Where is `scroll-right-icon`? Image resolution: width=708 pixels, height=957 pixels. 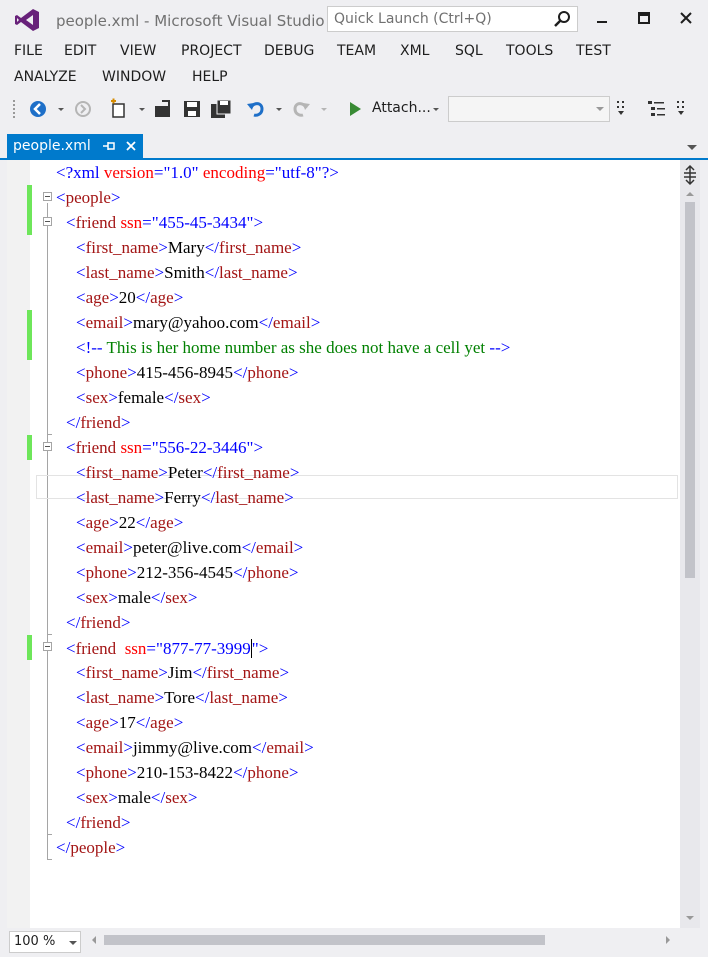 scroll-right-icon is located at coordinates (668, 940).